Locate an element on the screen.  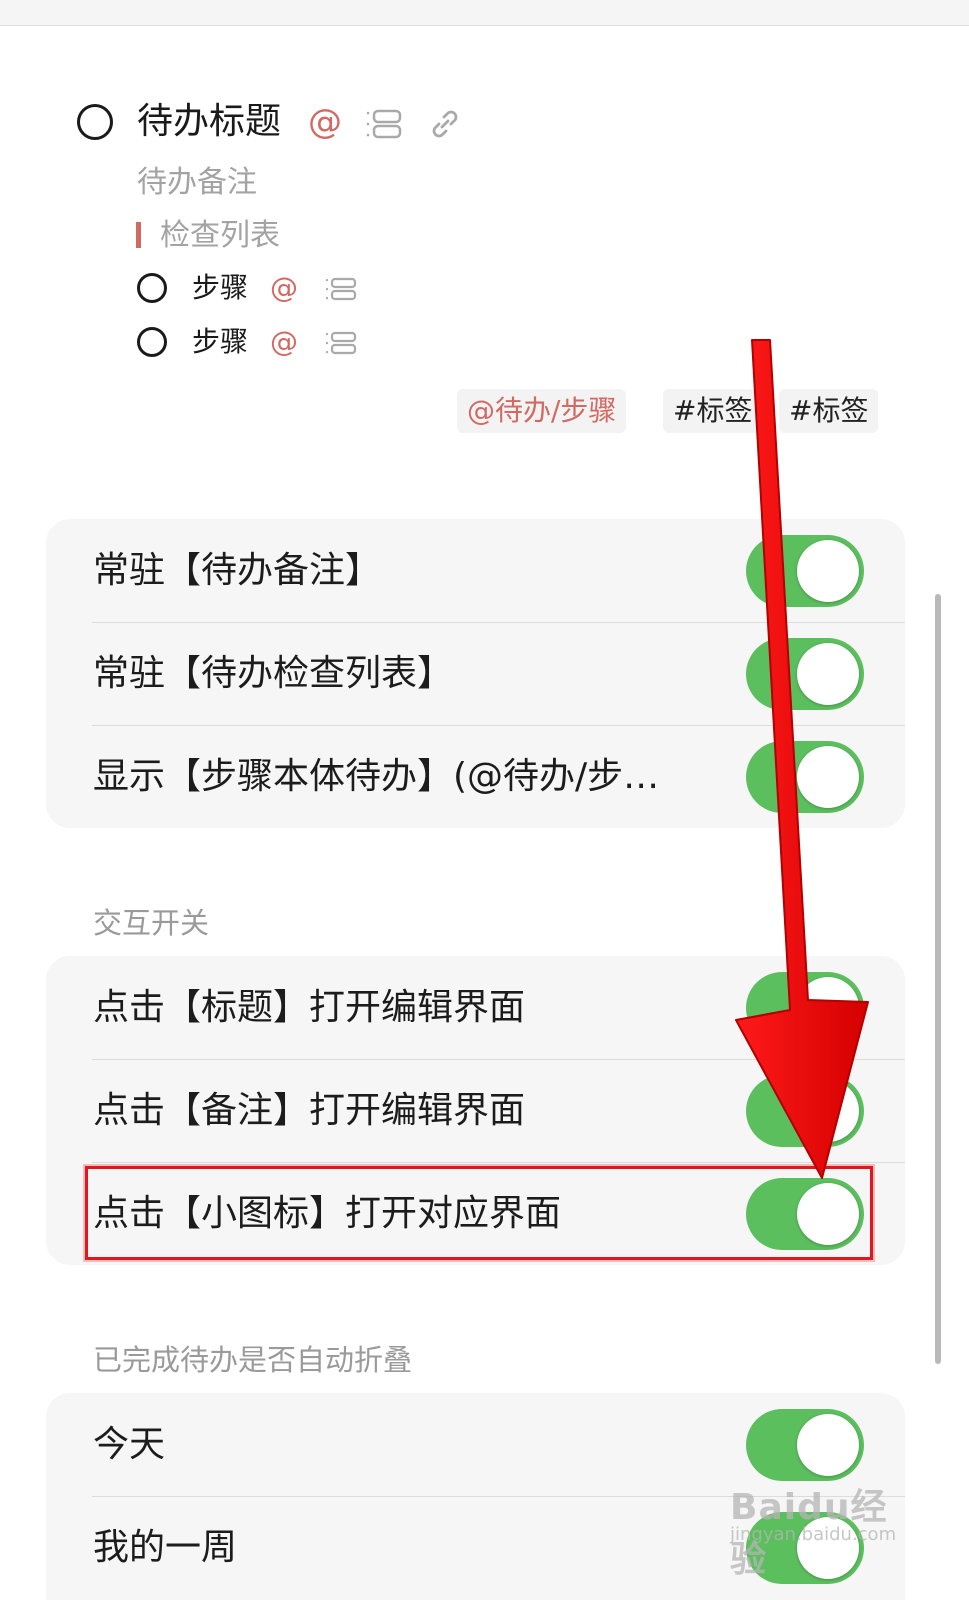
todo-checkbox is located at coordinates (95, 122).